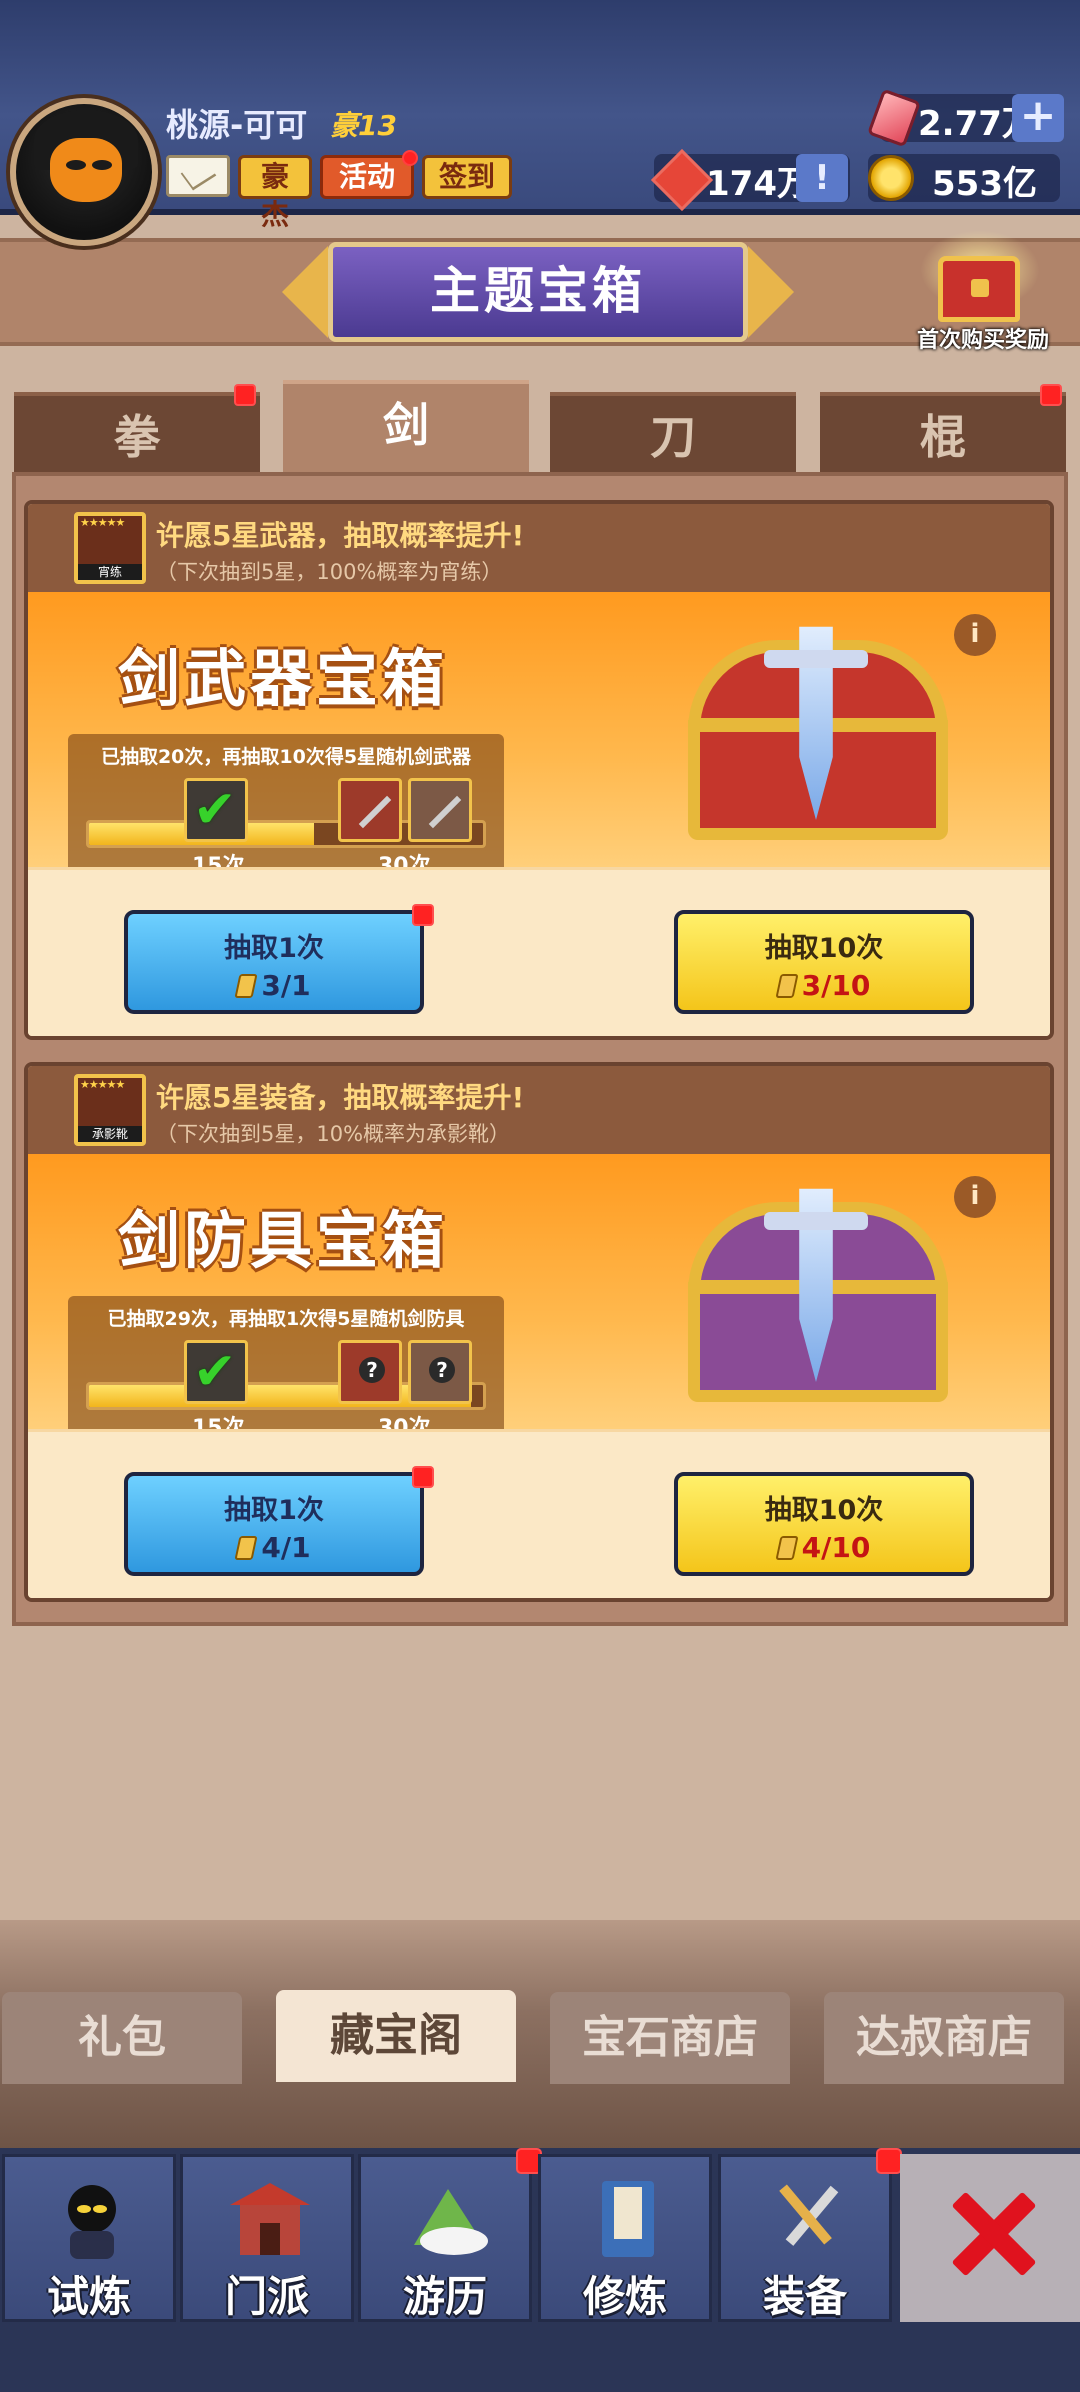  I want to click on close-x-icon, so click(992, 2232).